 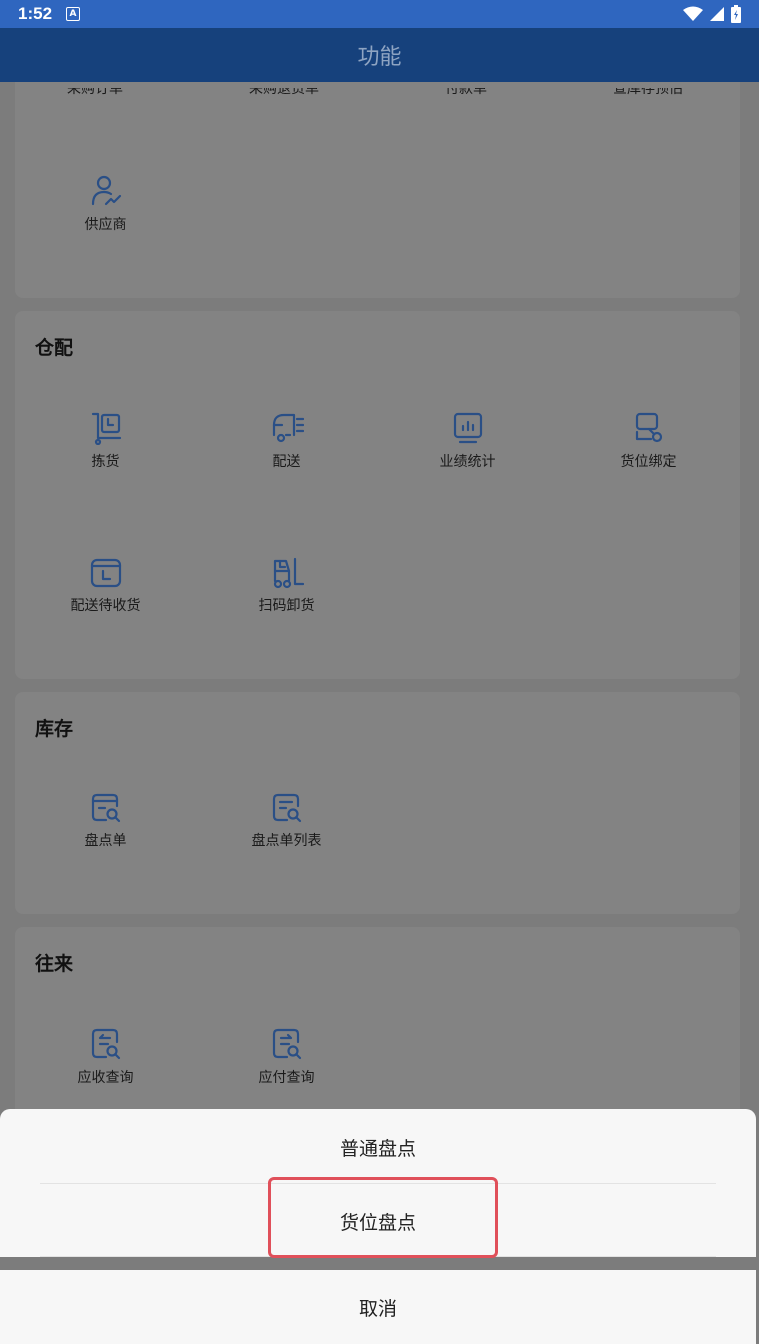 I want to click on menu-item-payable-query: 应付查询, so click(x=286, y=1057).